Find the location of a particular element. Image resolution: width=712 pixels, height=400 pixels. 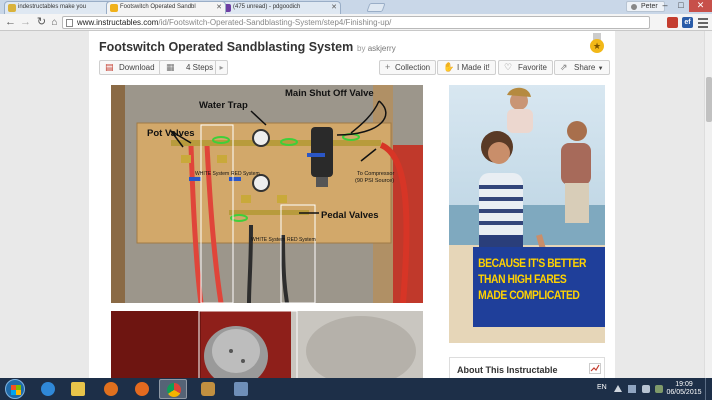

heart-icon: ♡ is located at coordinates (508, 67).